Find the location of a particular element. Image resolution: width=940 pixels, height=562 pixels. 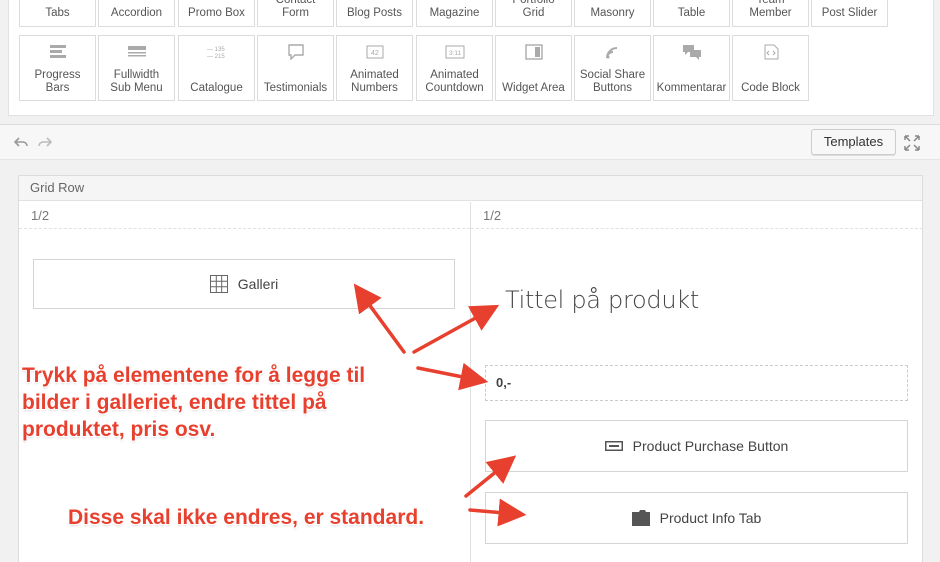

element-tile-comments: Kommentarar is located at coordinates (691, 68).